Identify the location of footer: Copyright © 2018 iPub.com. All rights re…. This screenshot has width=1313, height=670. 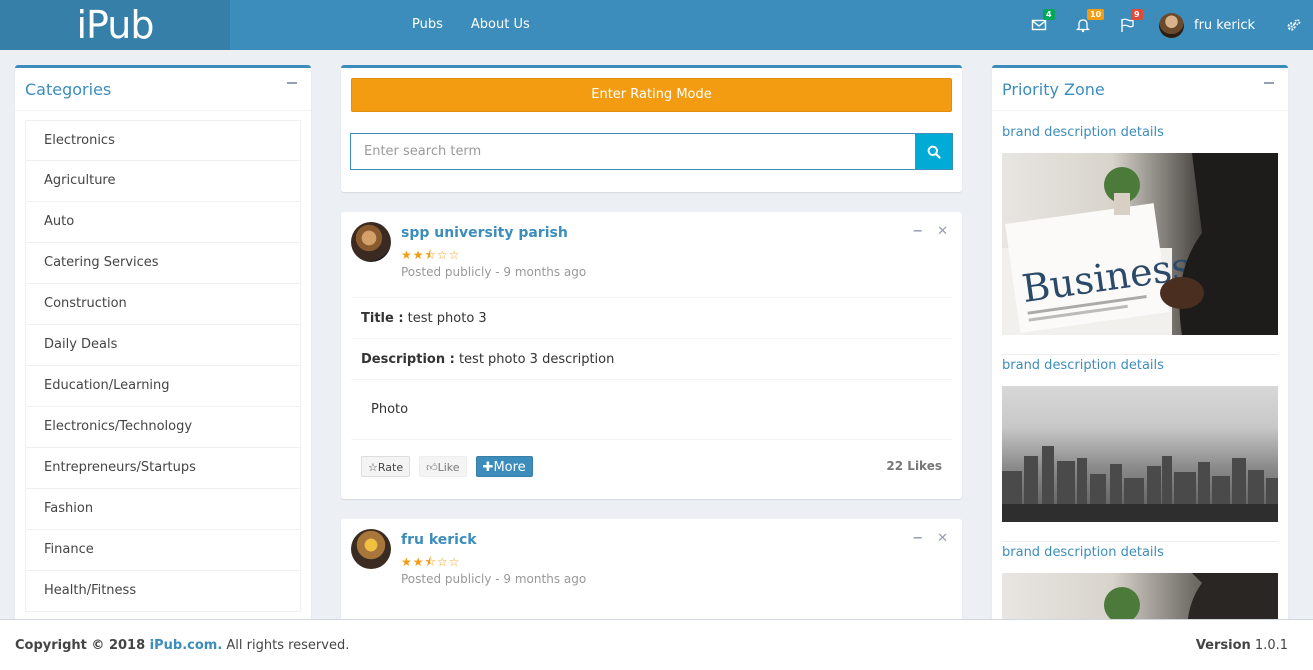
(656, 644).